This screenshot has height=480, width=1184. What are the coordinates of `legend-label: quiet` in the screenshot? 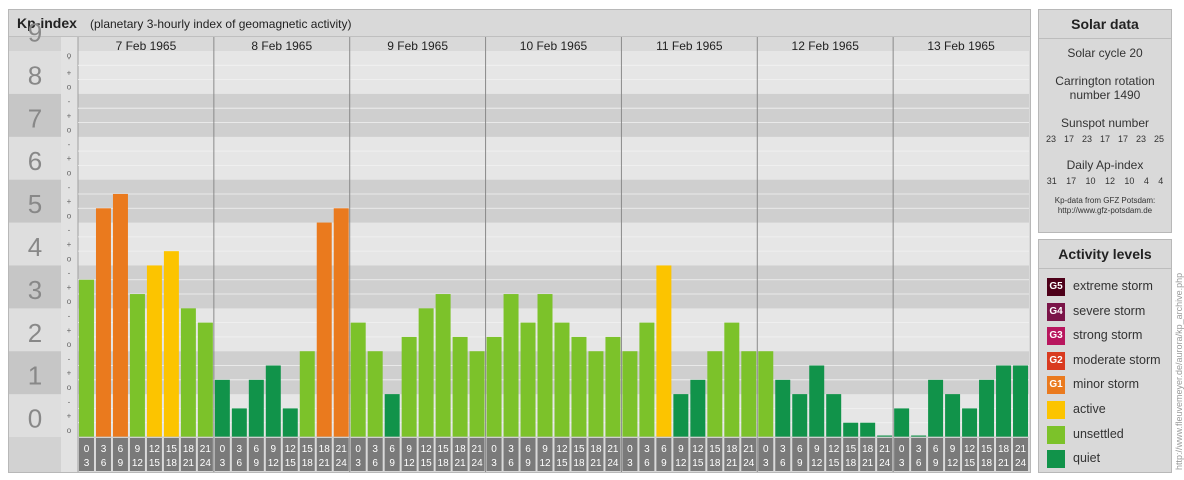 It's located at (1087, 458).